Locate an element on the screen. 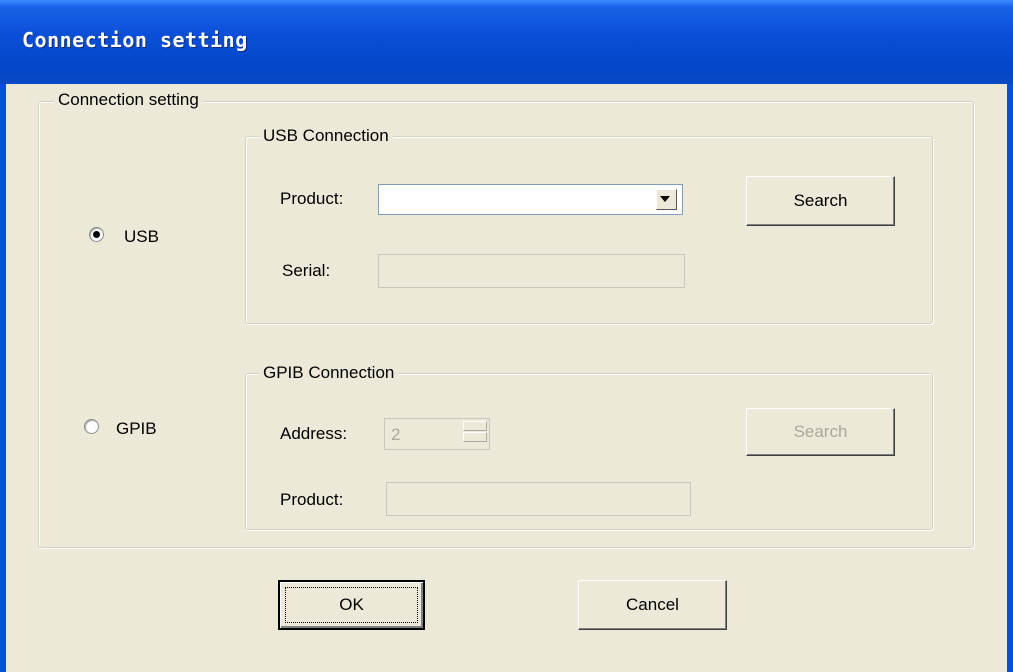 This screenshot has width=1013, height=672. gpib-address-value: 2 is located at coordinates (396, 434).